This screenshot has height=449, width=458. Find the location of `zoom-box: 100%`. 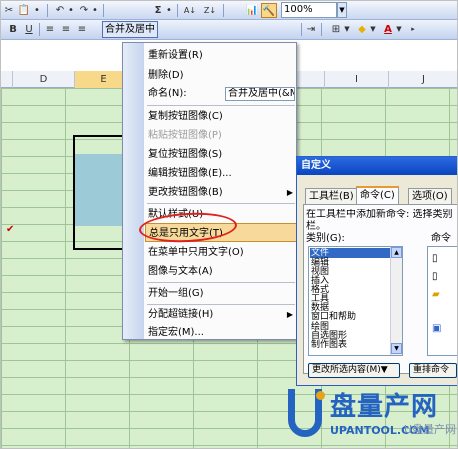

zoom-box: 100% is located at coordinates (309, 10).